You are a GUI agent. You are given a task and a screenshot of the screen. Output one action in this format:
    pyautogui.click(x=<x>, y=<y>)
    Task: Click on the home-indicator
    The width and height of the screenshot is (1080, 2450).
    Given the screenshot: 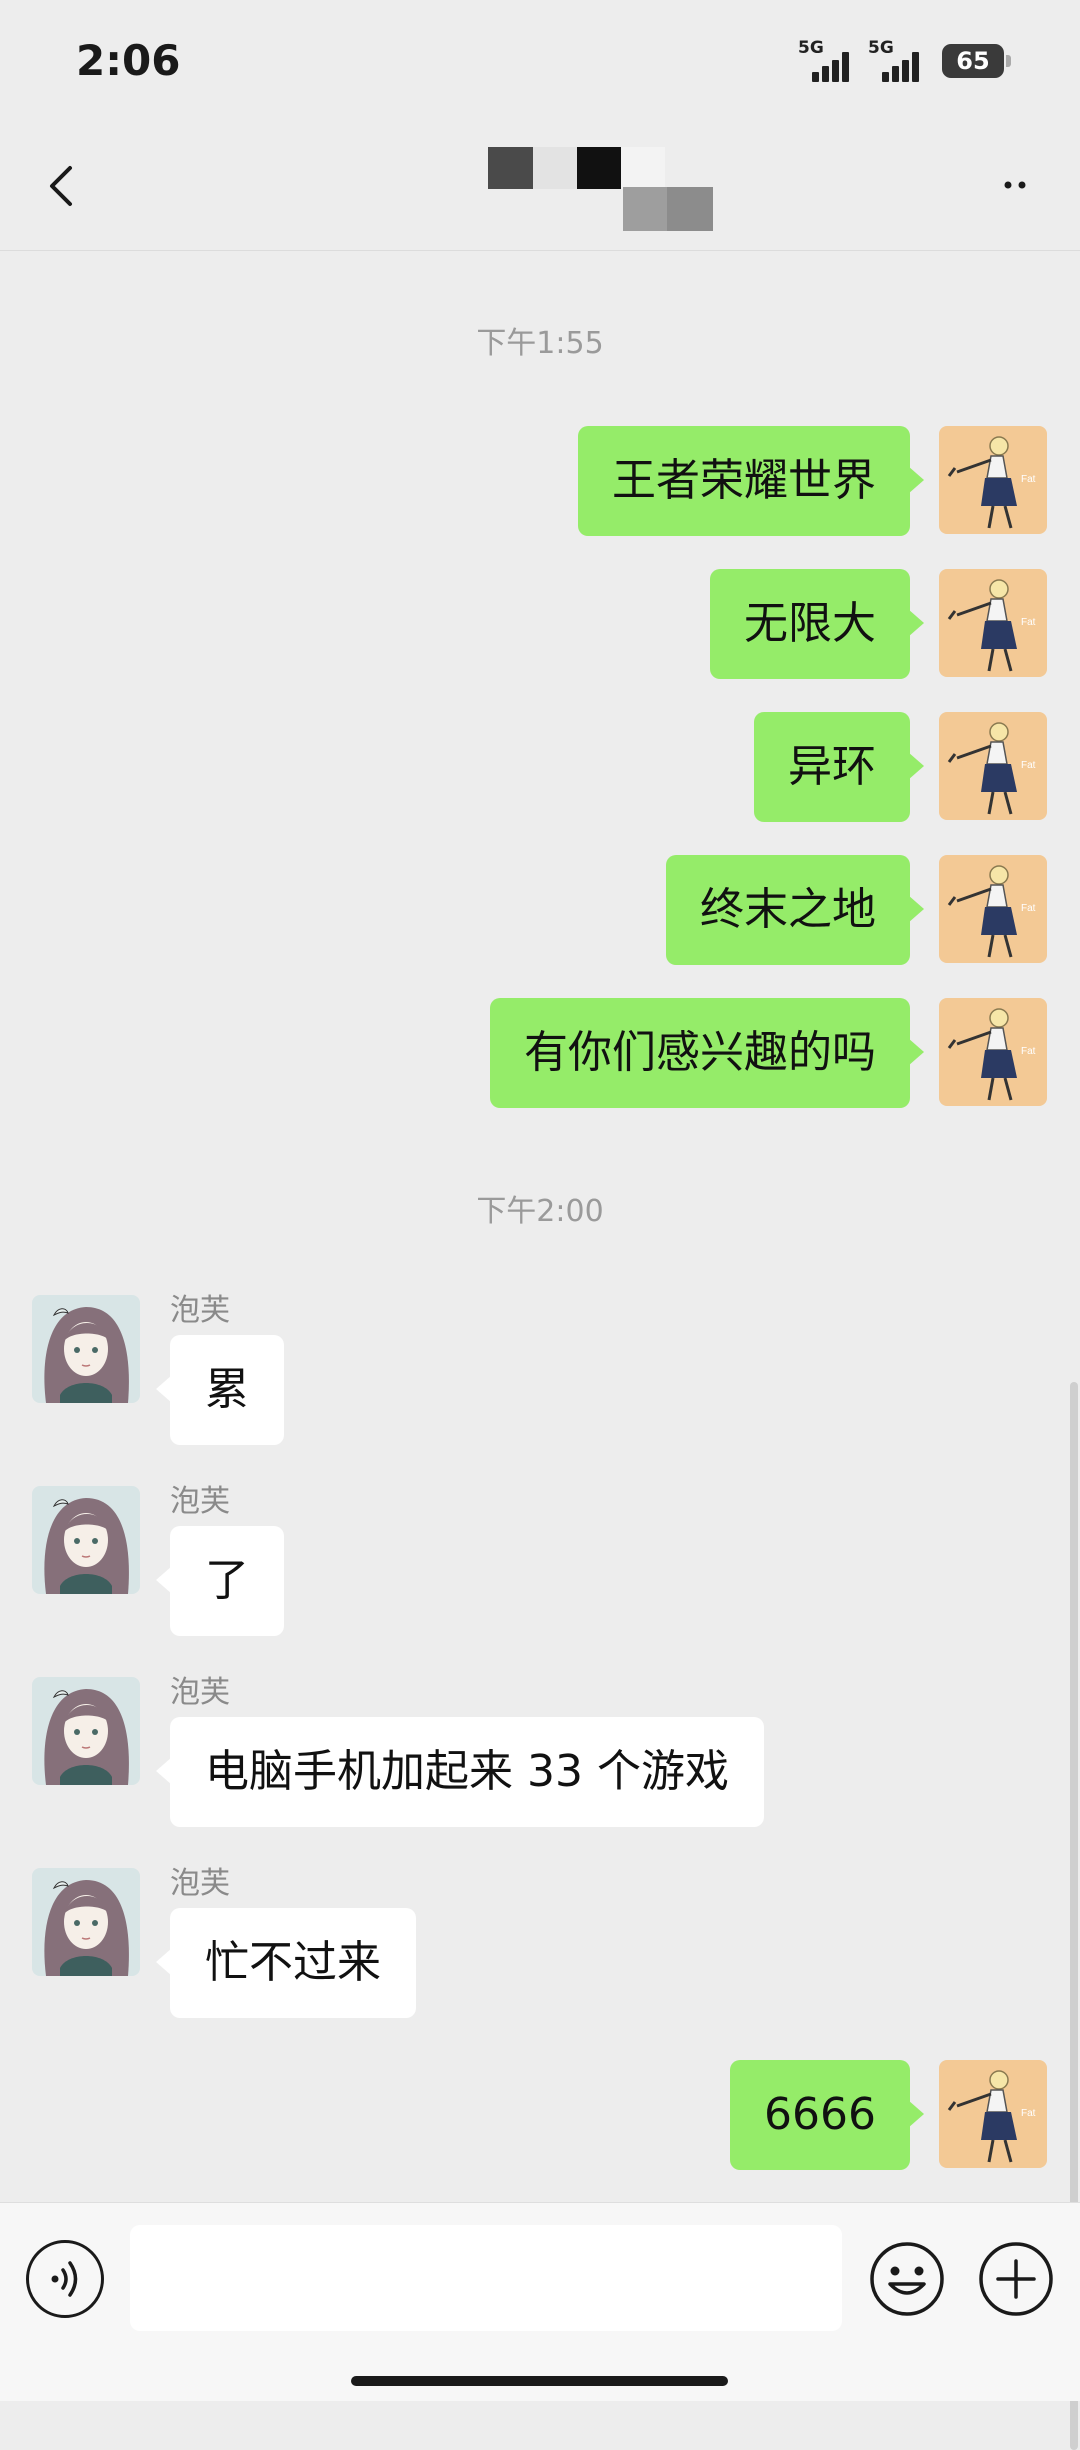 What is the action you would take?
    pyautogui.click(x=539, y=2381)
    